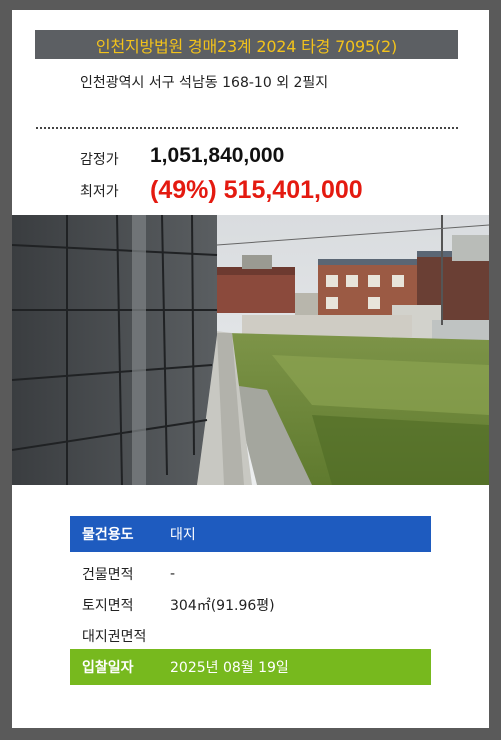  What do you see at coordinates (108, 575) in the screenshot?
I see `building-area-label: 건물면적` at bounding box center [108, 575].